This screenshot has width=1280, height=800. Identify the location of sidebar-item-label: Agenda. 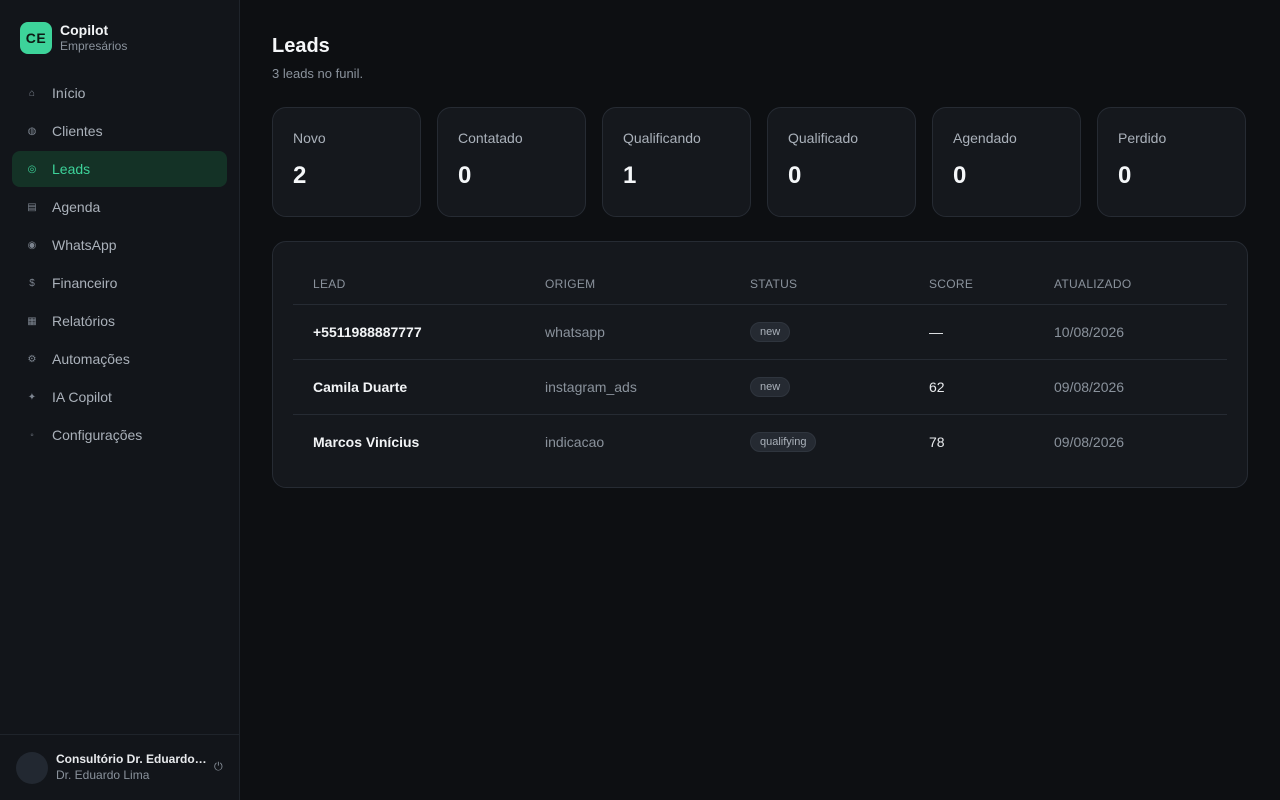
(76, 207).